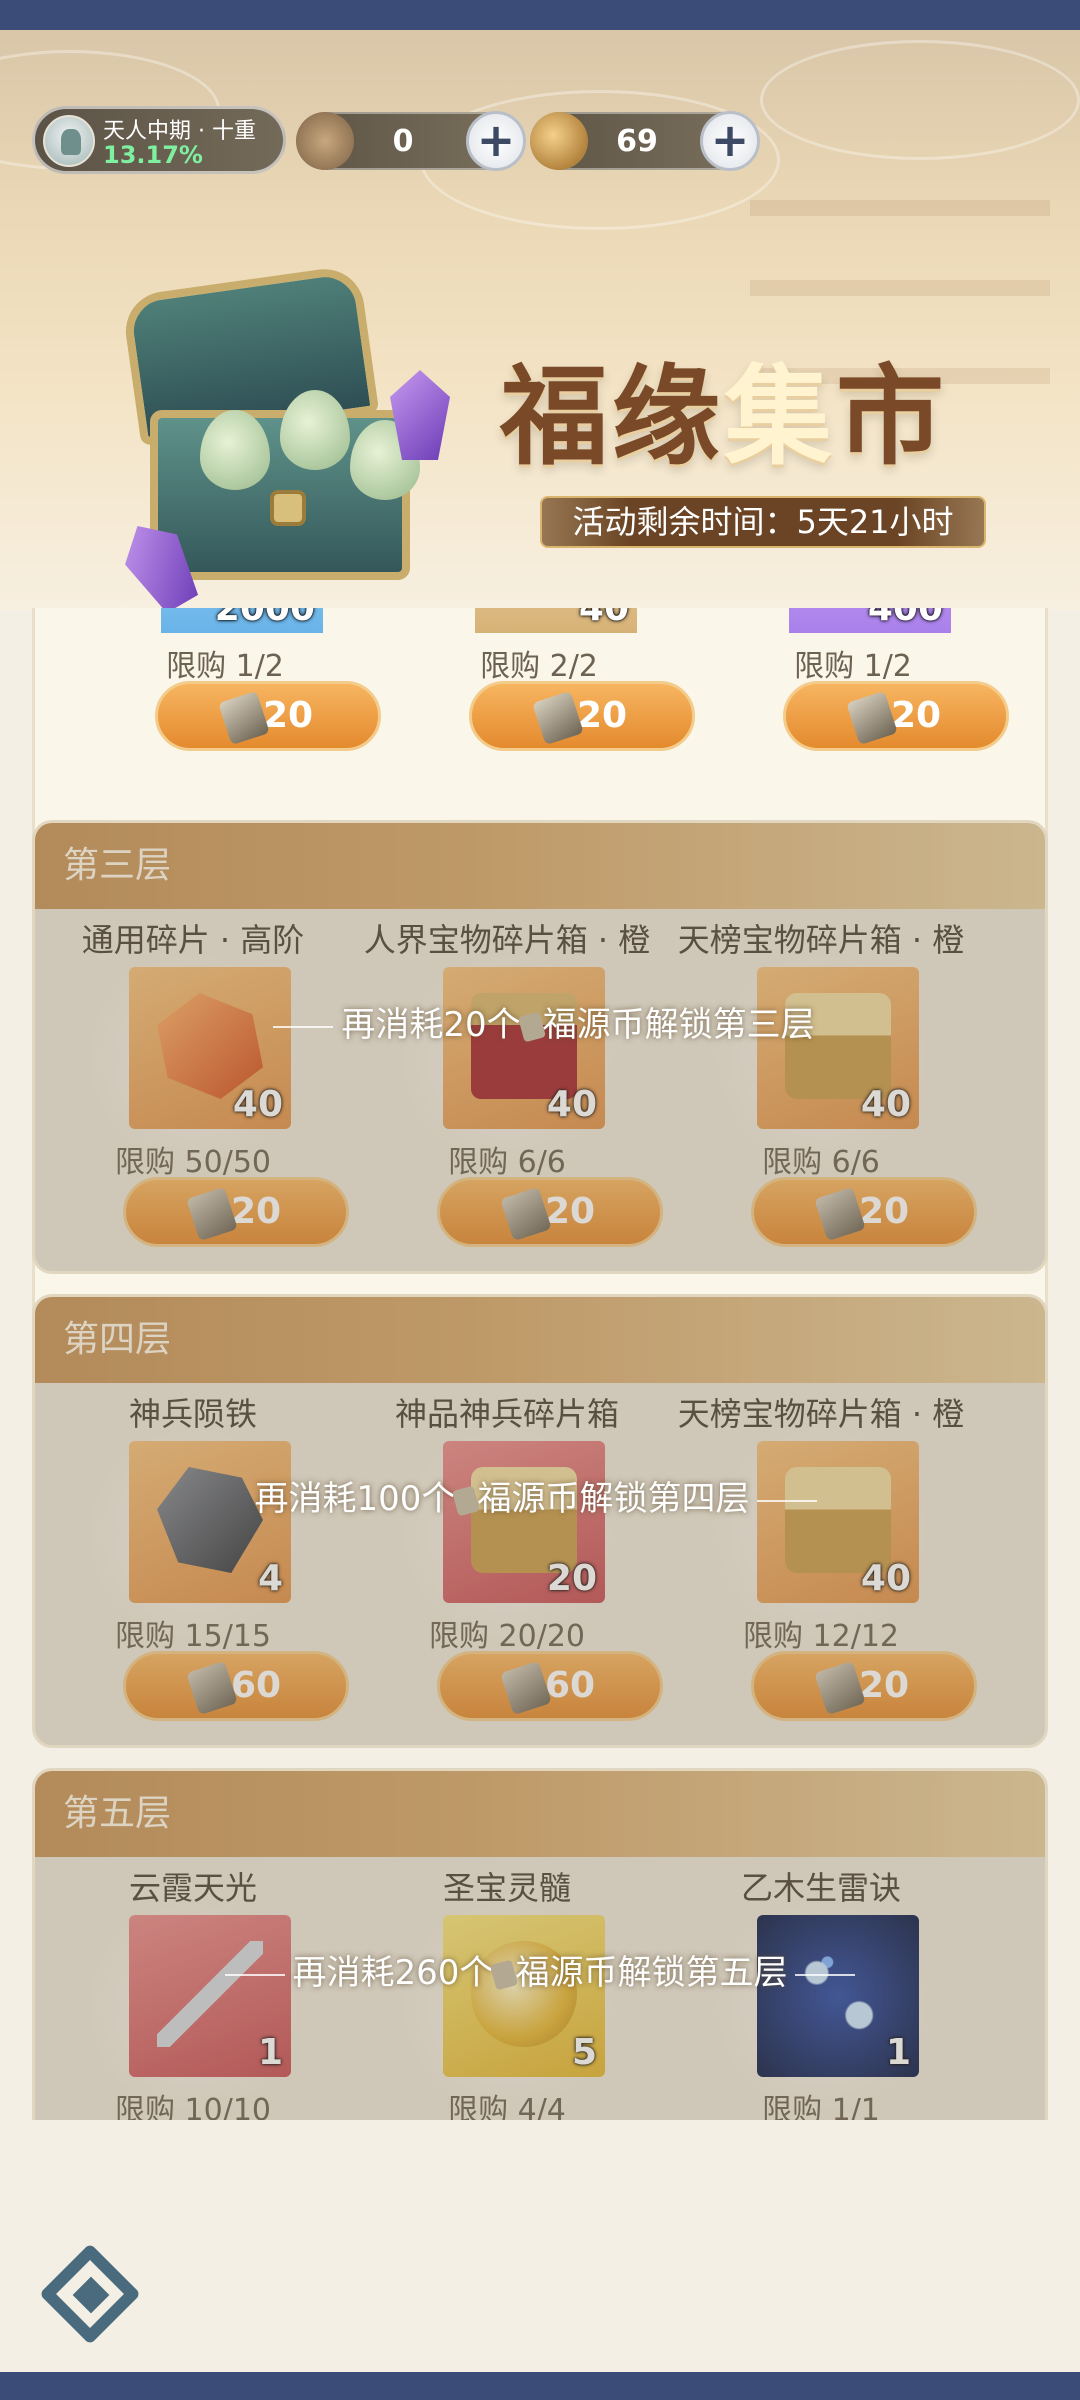  What do you see at coordinates (612, 417) in the screenshot?
I see `title-text: 福缘` at bounding box center [612, 417].